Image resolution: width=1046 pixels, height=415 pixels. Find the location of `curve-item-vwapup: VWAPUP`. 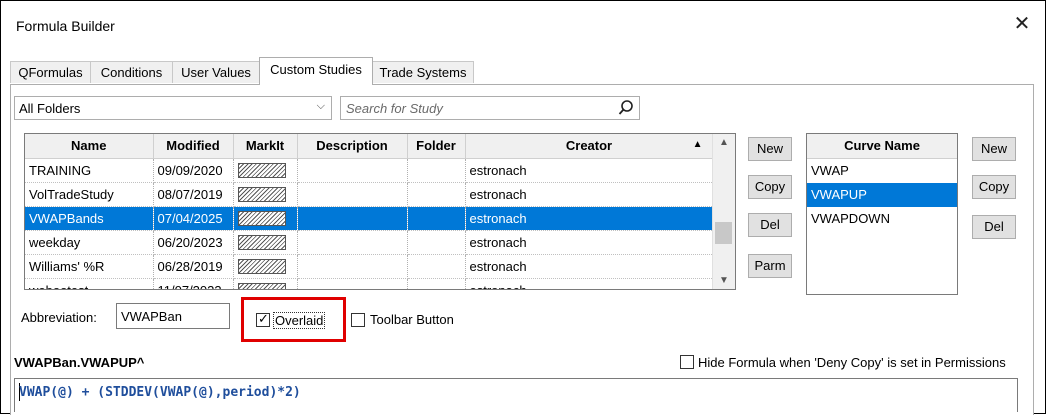

curve-item-vwapup: VWAPUP is located at coordinates (882, 195).